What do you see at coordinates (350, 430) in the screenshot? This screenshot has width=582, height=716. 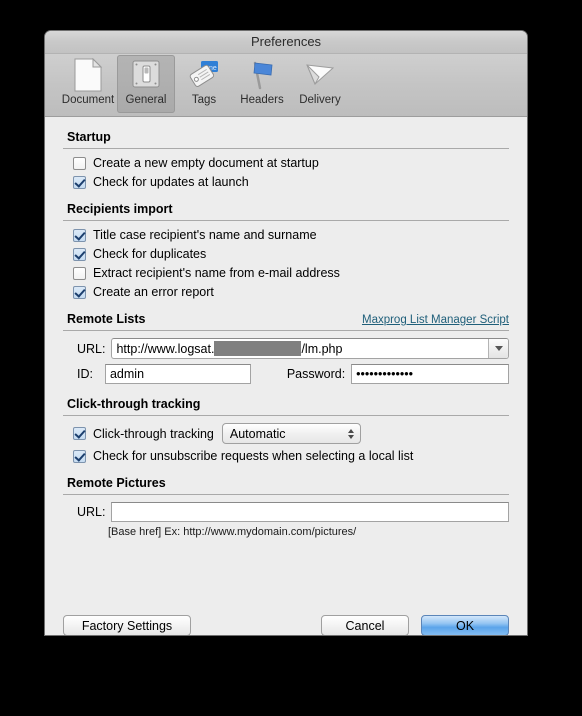 I see `chevron-up-icon` at bounding box center [350, 430].